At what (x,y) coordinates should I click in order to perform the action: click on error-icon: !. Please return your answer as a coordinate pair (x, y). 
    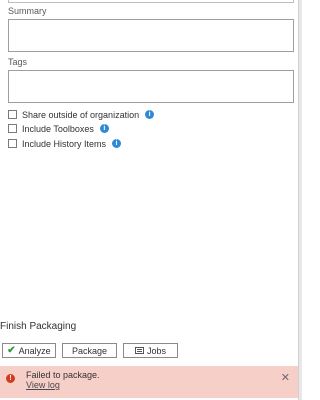
    Looking at the image, I should click on (10, 378).